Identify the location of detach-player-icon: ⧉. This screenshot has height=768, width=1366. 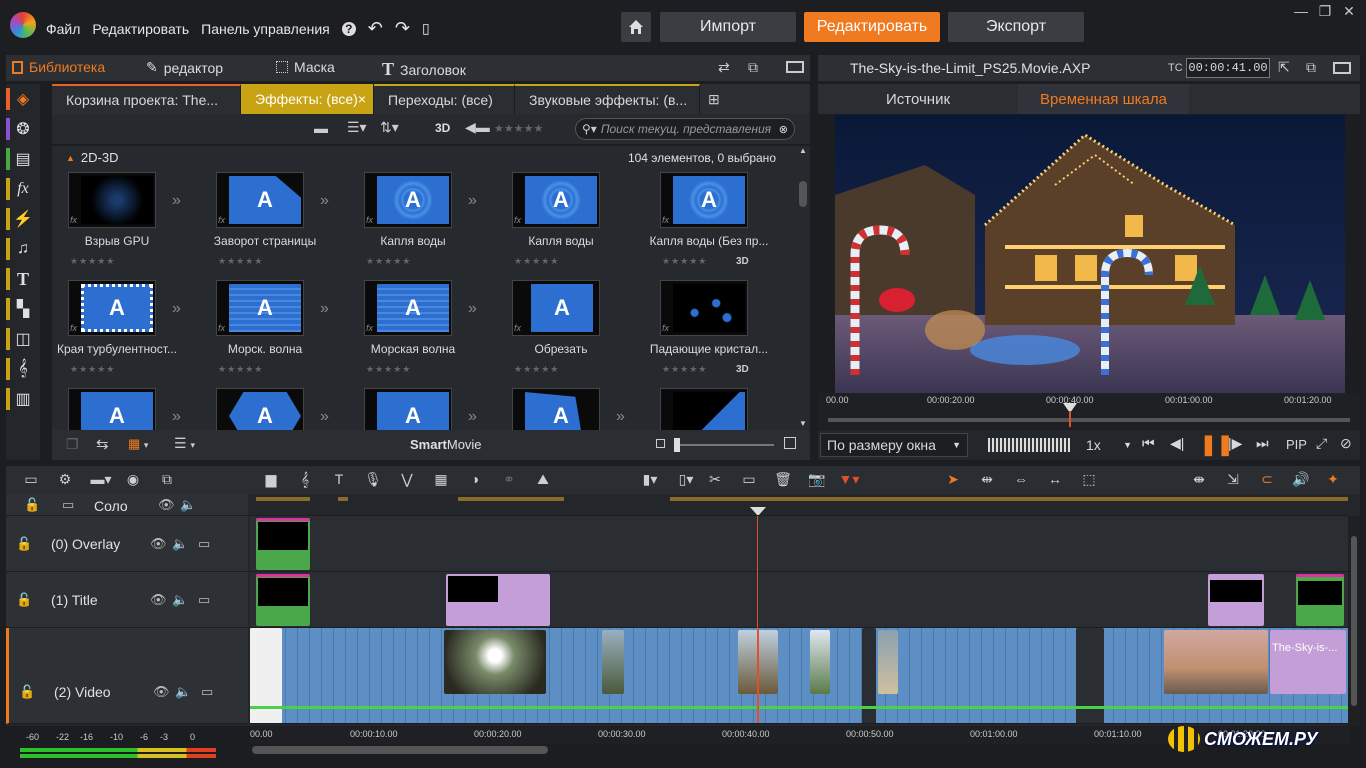
(1311, 67).